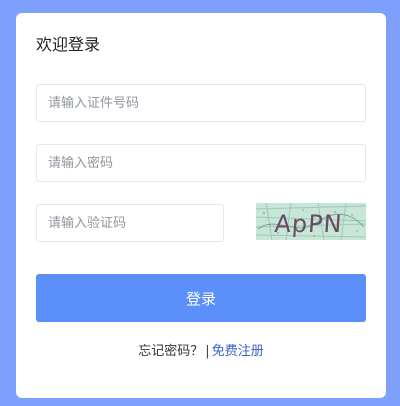  I want to click on footer-links: 忘记密码？ | 免费注册, so click(201, 352).